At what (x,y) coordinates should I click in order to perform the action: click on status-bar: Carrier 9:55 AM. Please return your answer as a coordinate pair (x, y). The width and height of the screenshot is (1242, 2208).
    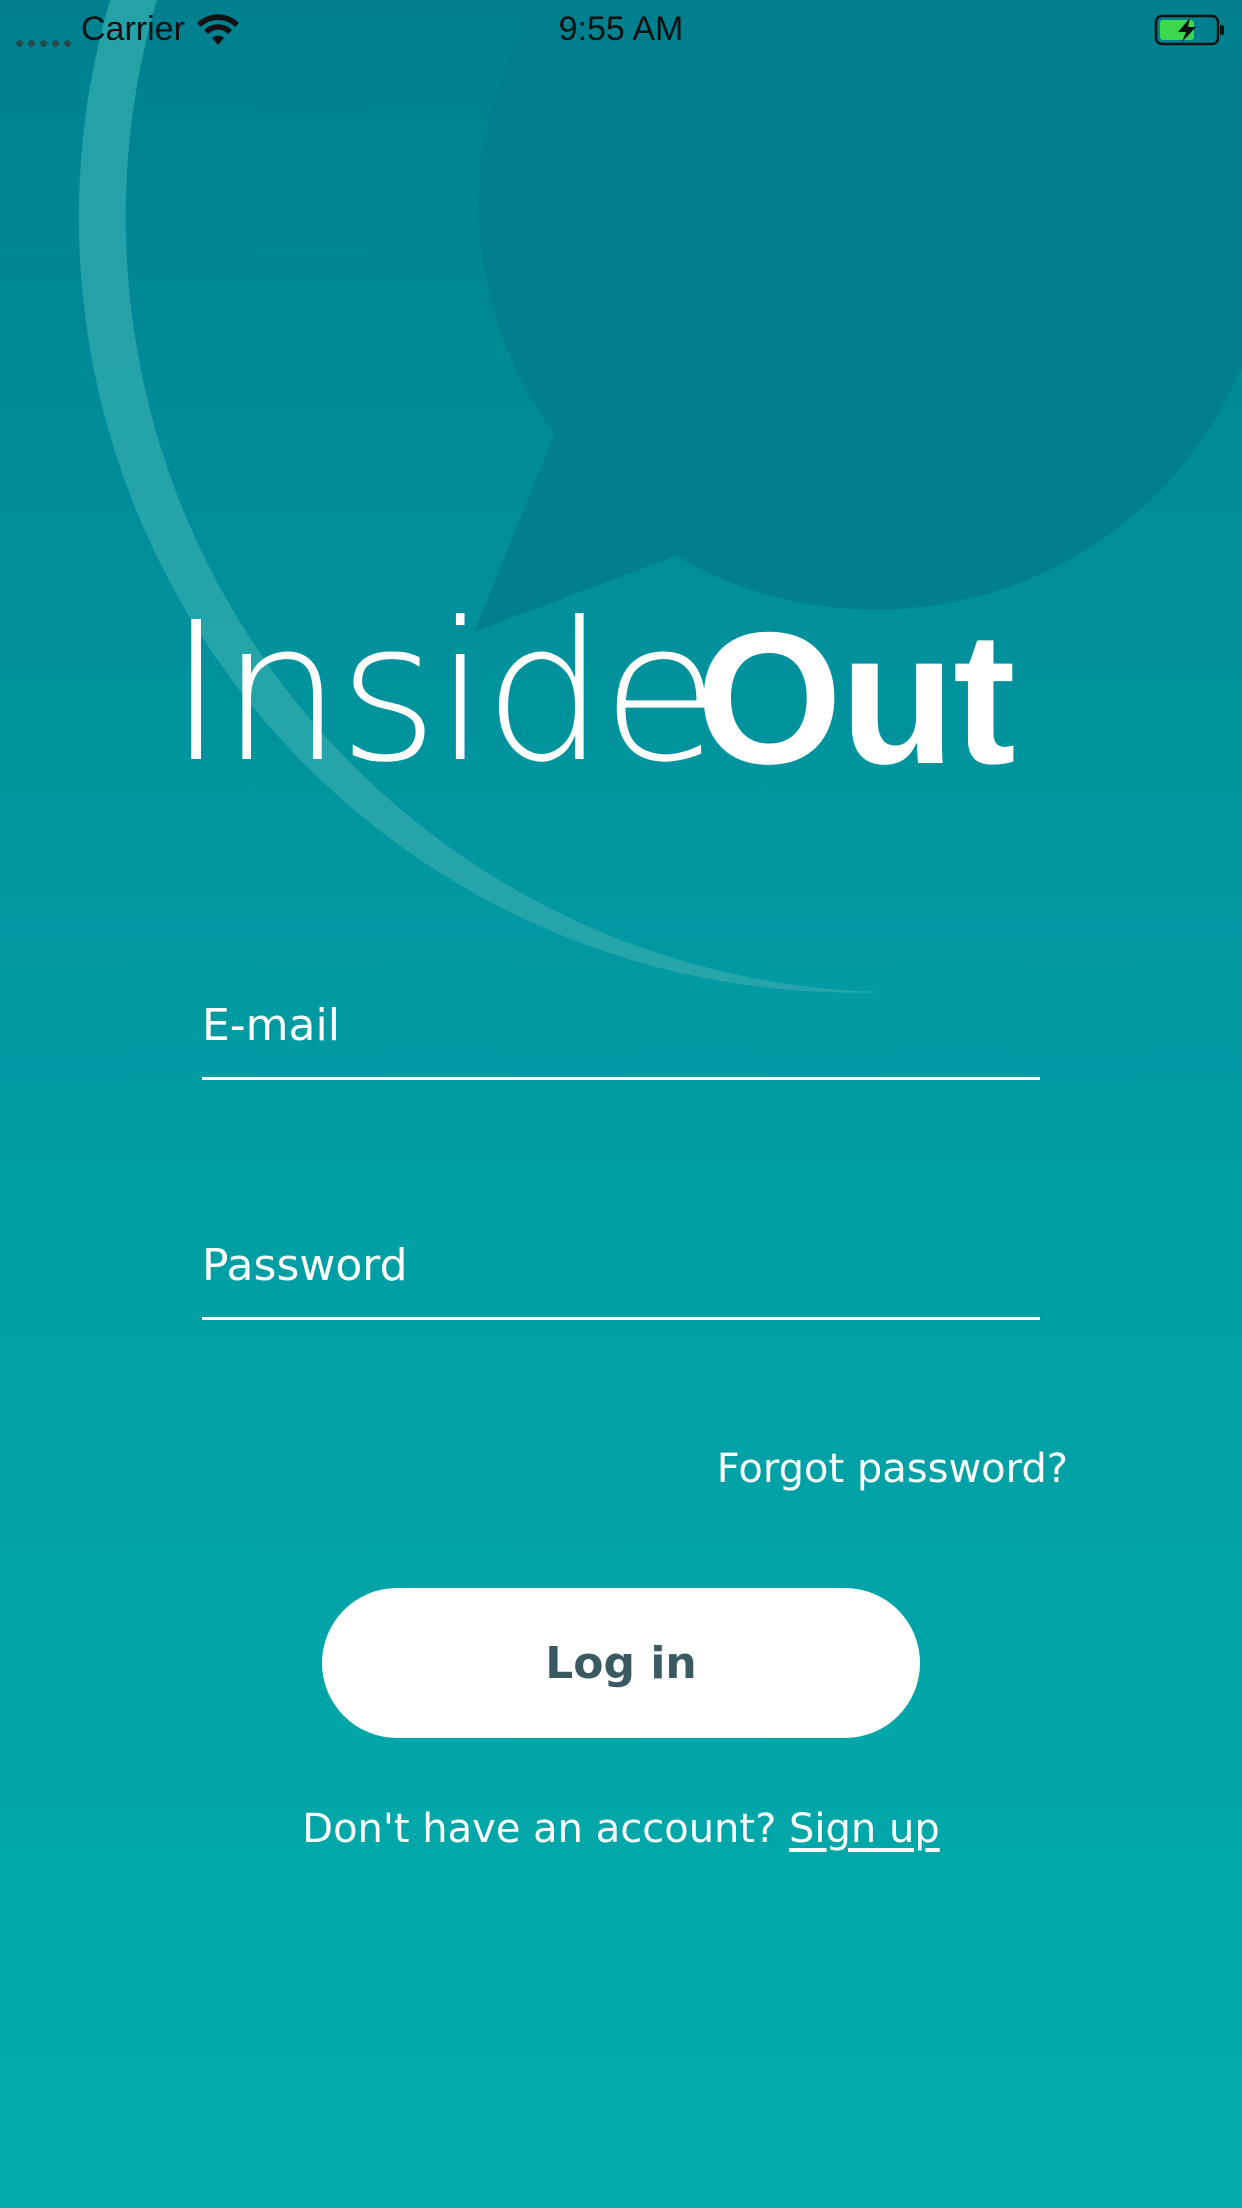
    Looking at the image, I should click on (621, 30).